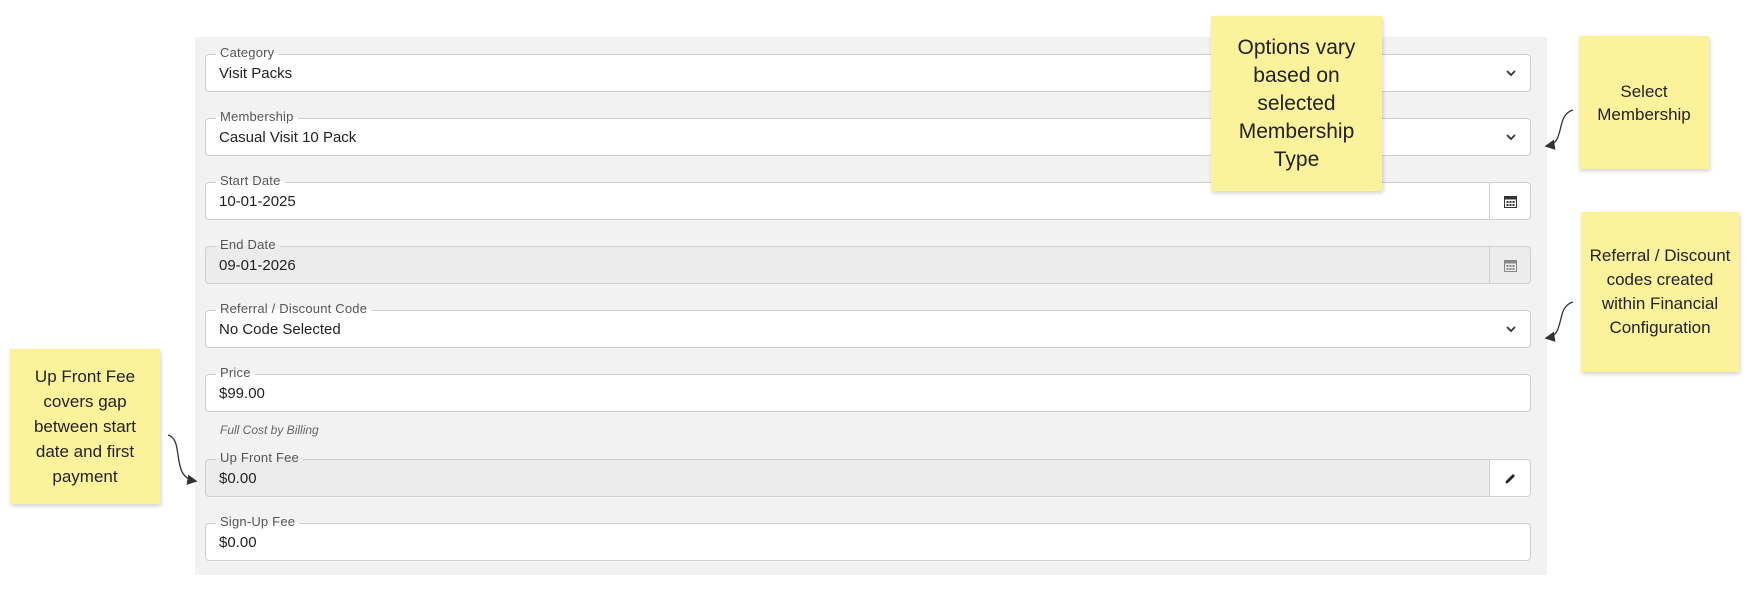  I want to click on end-date-picker-button, so click(1509, 265).